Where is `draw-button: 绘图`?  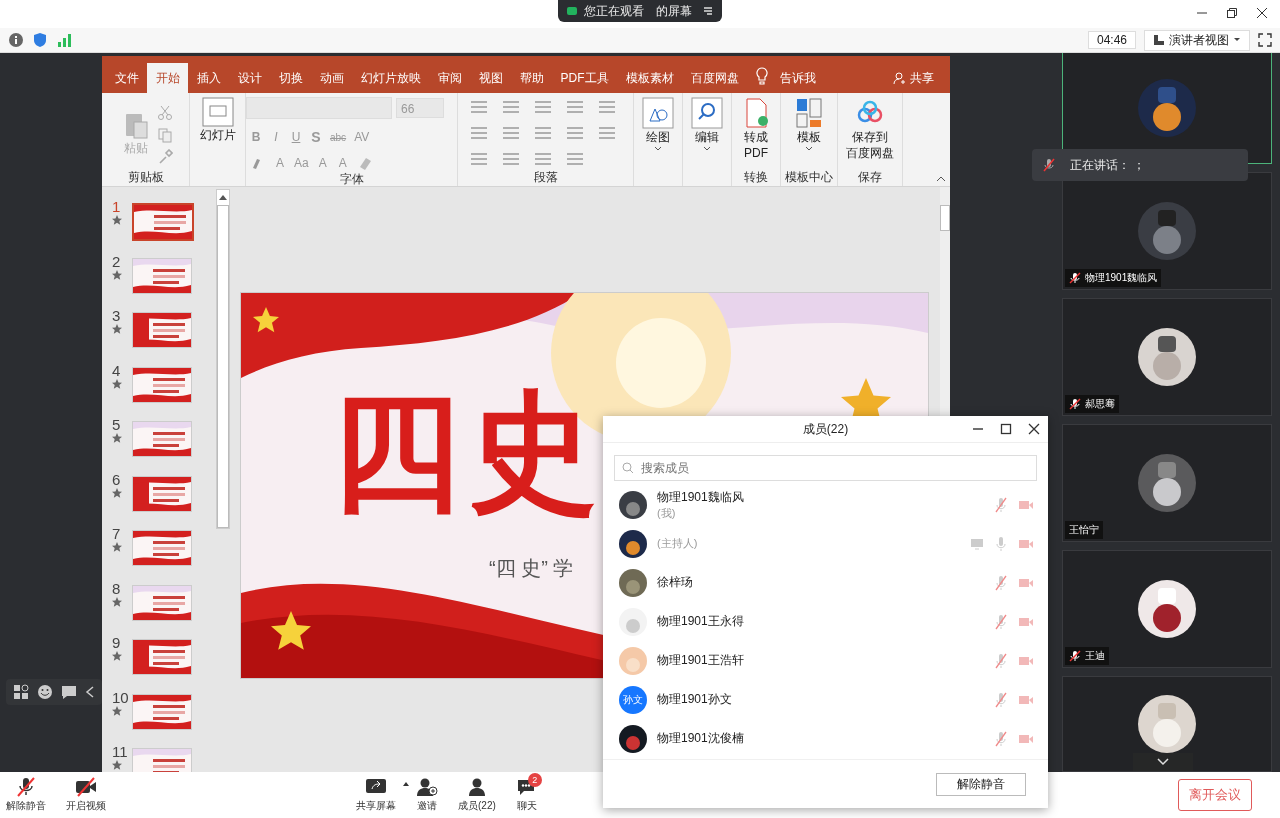
draw-button: 绘图 is located at coordinates (658, 124).